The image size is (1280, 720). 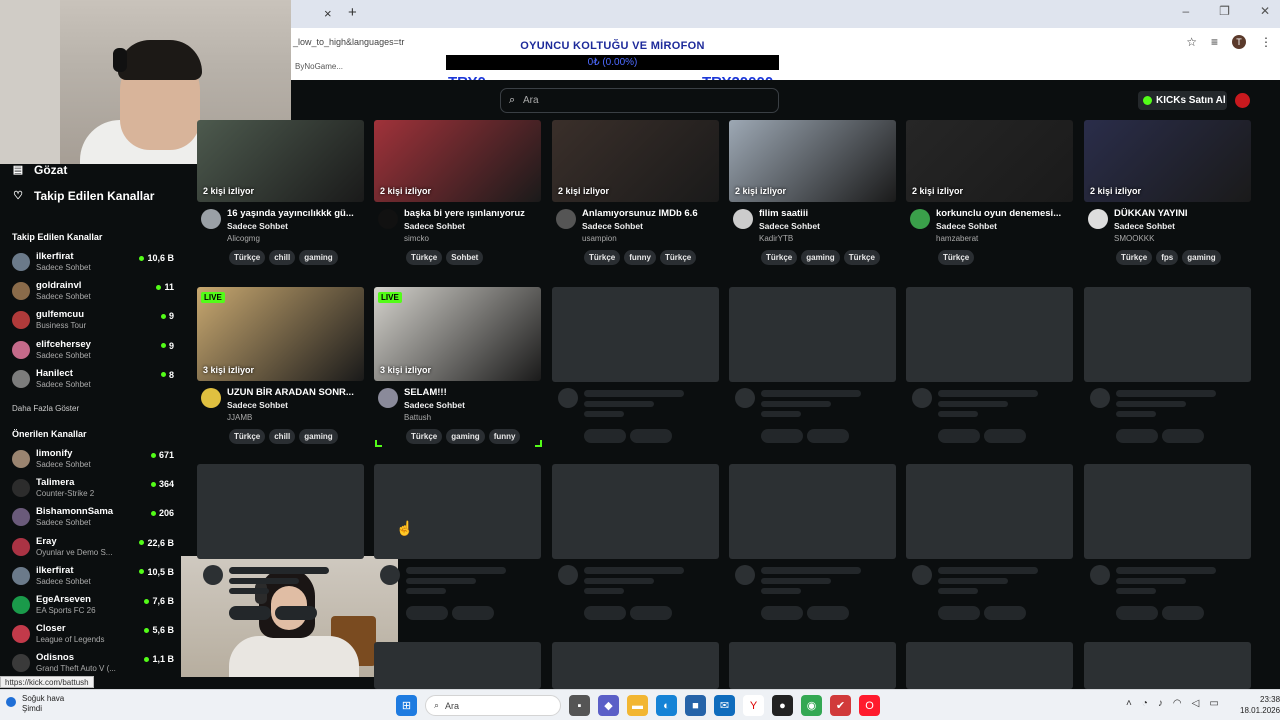 What do you see at coordinates (1182, 100) in the screenshot?
I see `buy-kicks-button: KICKs Satın Al` at bounding box center [1182, 100].